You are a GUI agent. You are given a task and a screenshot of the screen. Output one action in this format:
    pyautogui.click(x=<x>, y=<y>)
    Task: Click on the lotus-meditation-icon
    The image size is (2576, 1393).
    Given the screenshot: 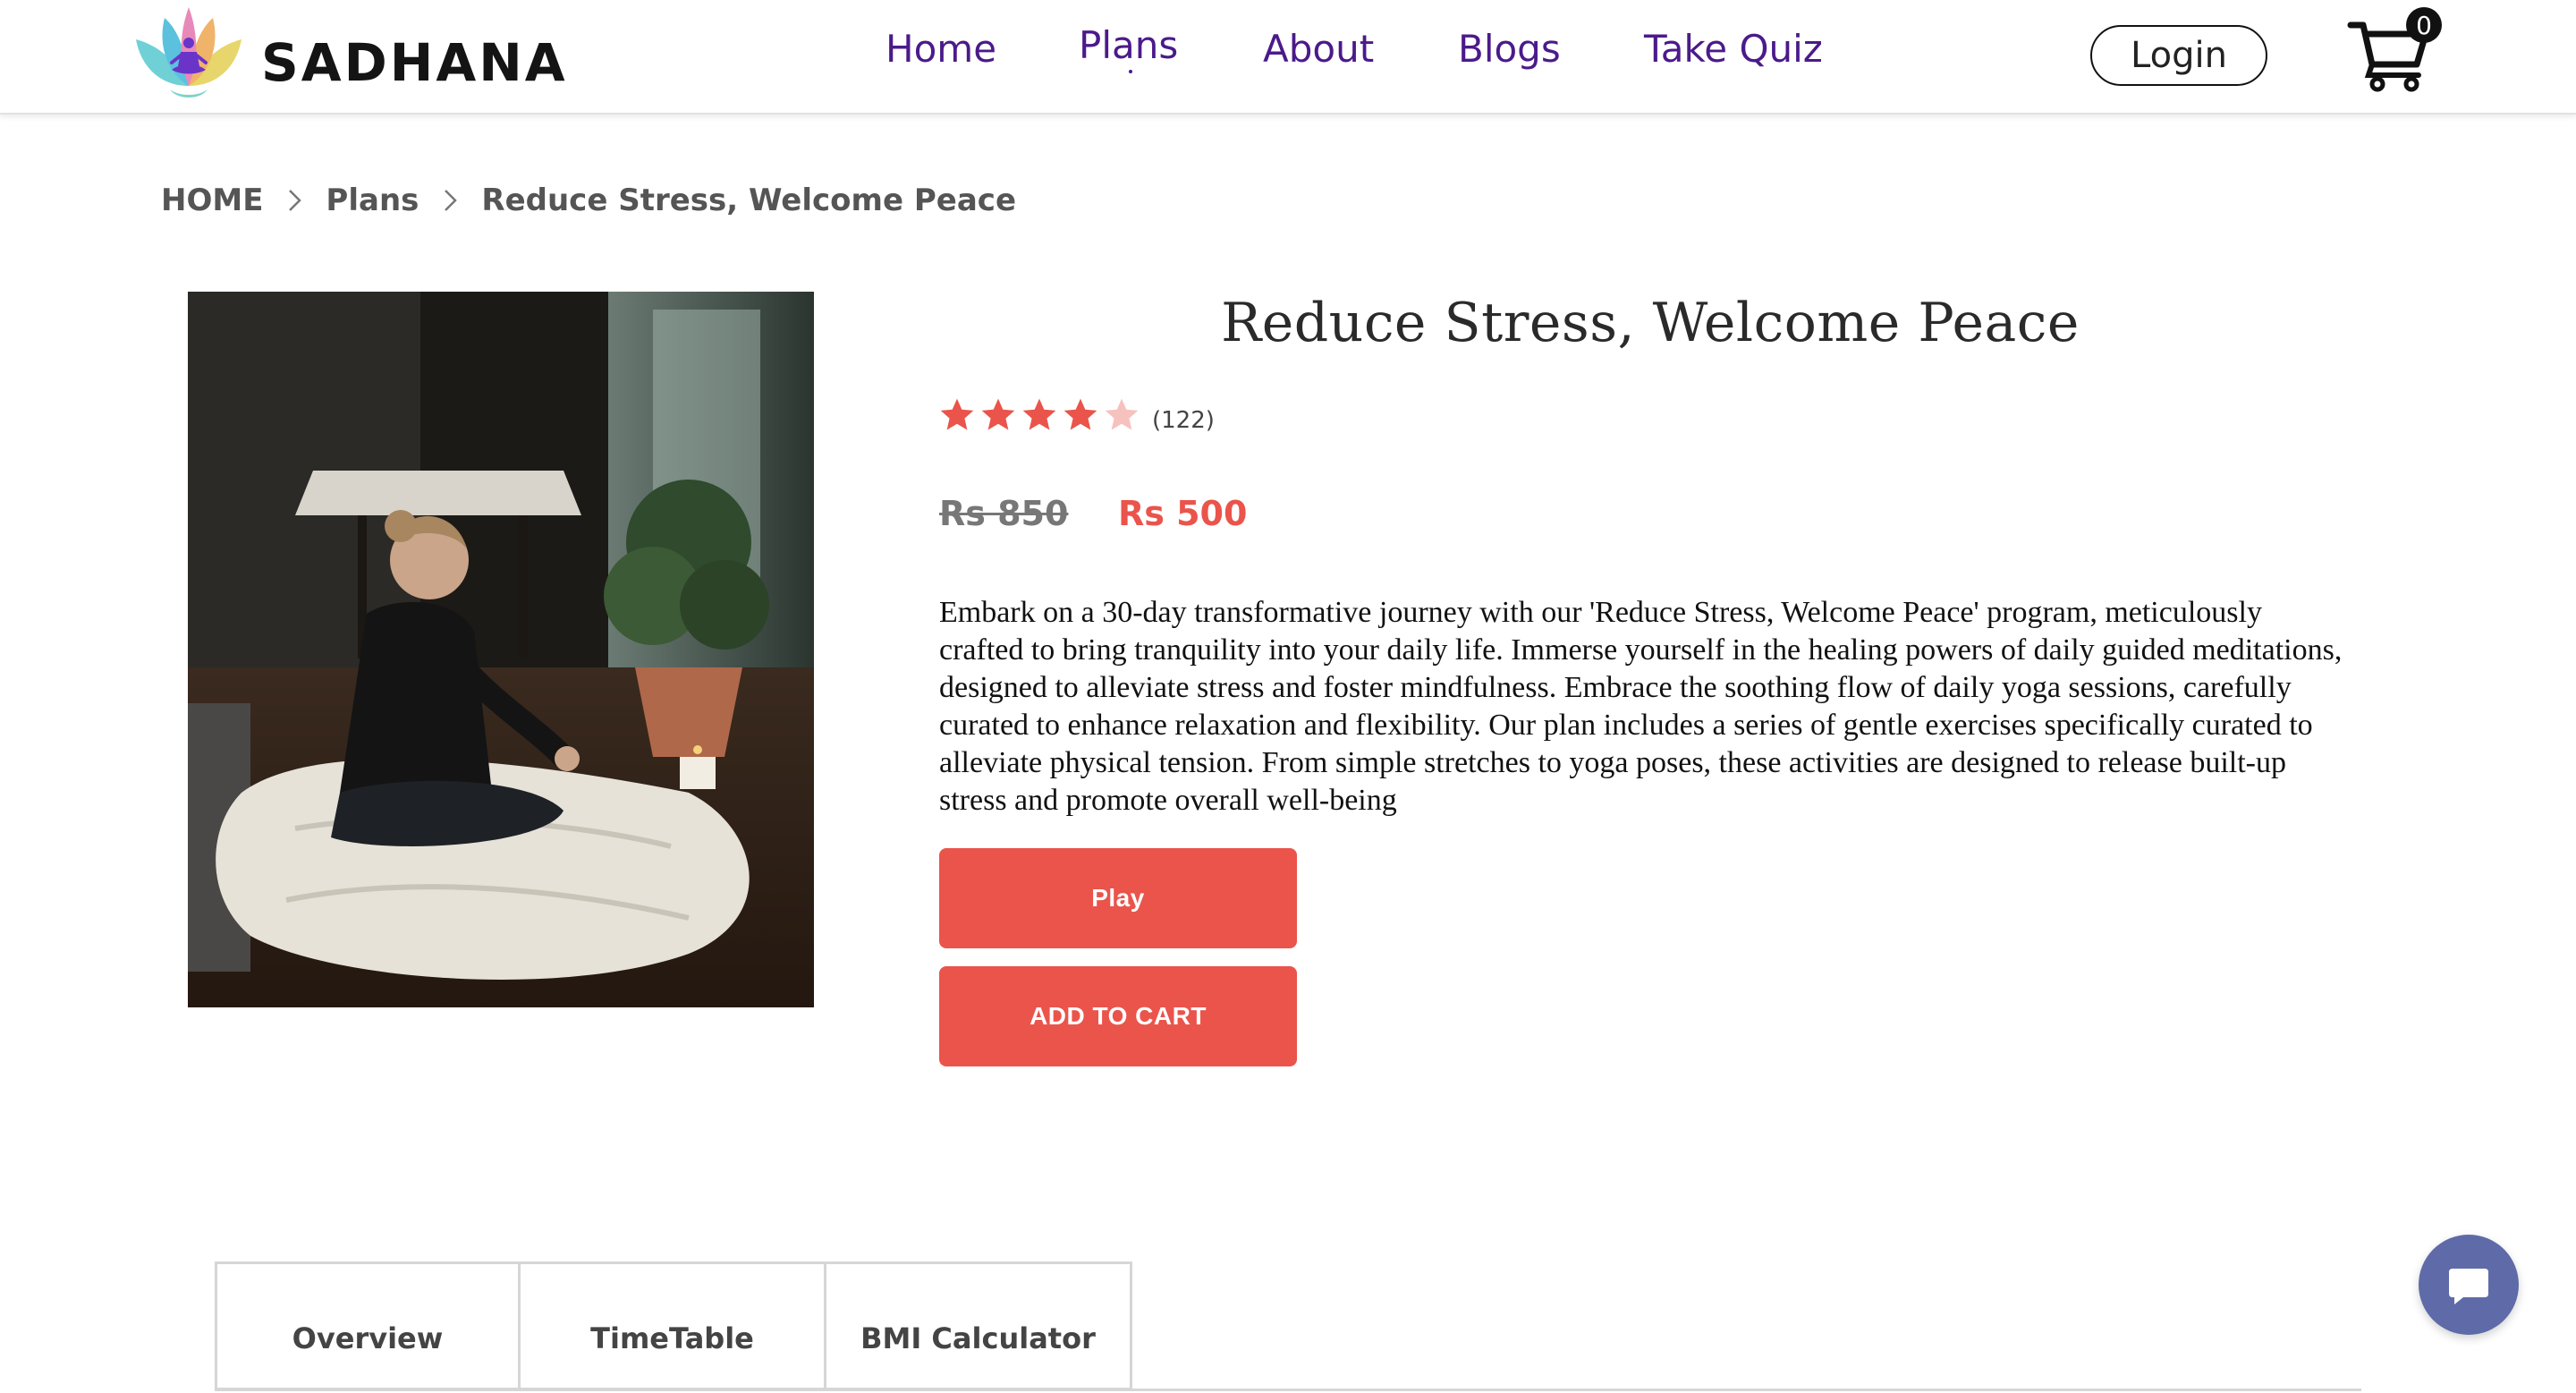 What is the action you would take?
    pyautogui.click(x=188, y=53)
    